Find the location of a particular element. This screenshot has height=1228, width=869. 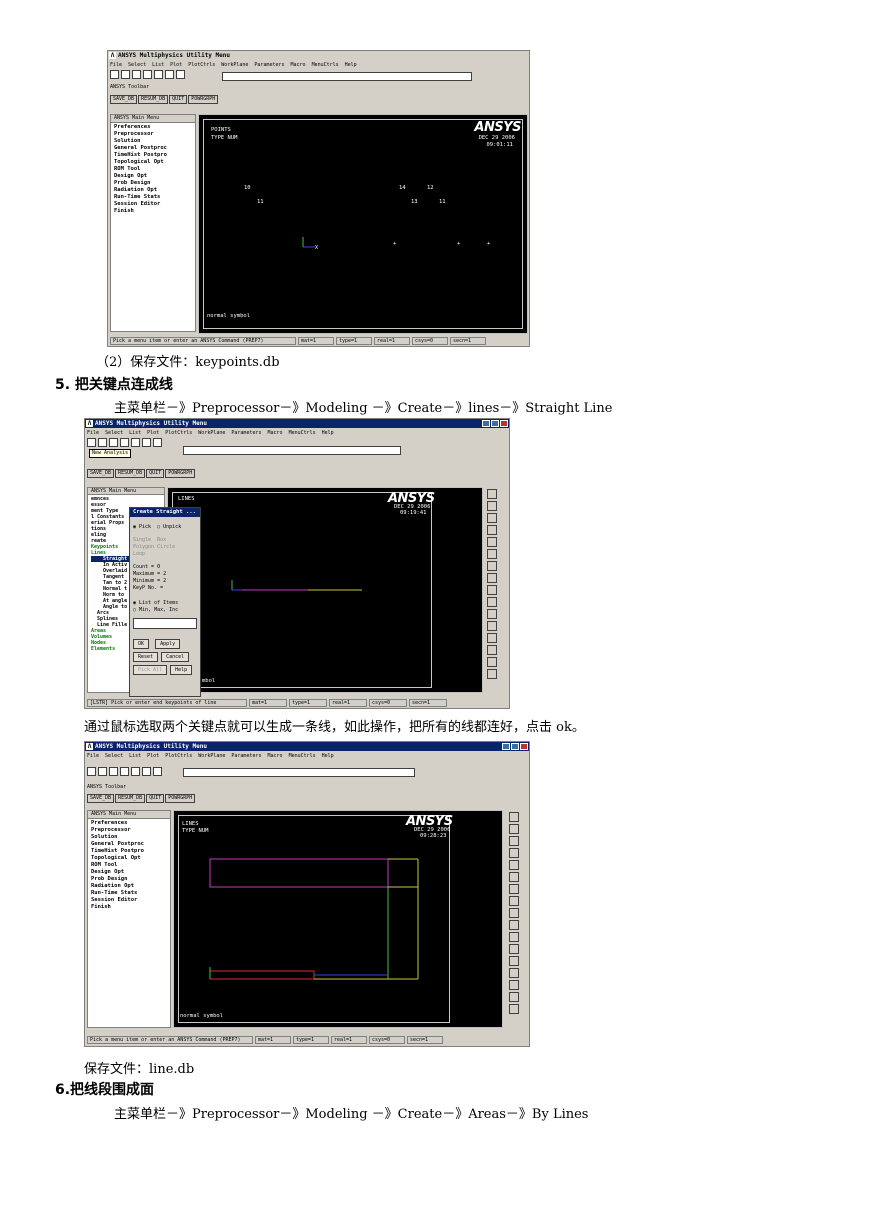

menu-plotctrls: PlotCtrls is located at coordinates (178, 756).